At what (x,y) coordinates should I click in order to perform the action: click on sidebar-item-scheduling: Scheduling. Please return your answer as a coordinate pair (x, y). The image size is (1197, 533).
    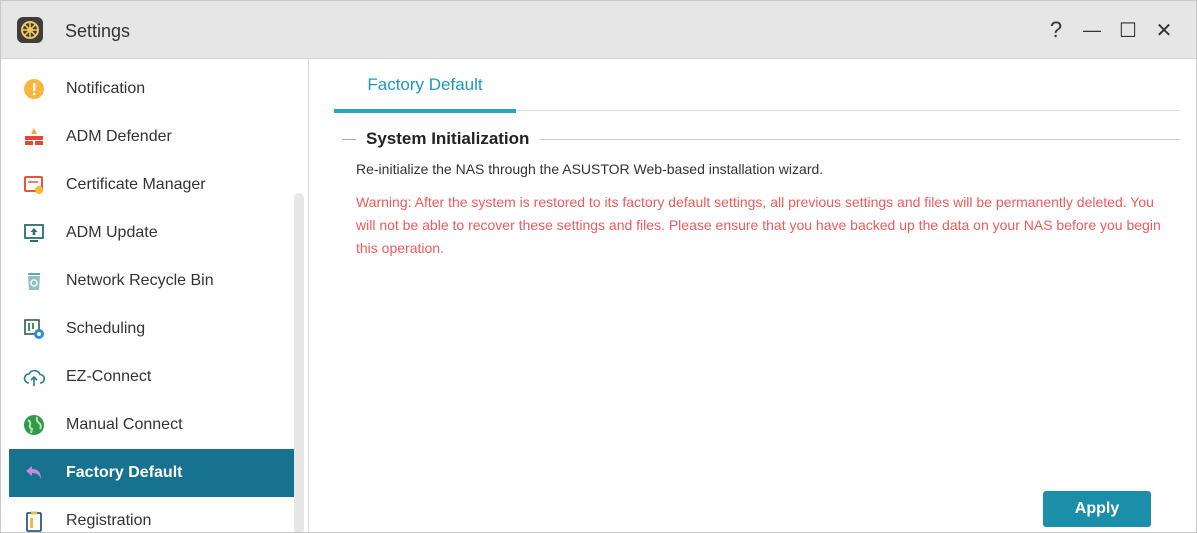
    Looking at the image, I should click on (152, 329).